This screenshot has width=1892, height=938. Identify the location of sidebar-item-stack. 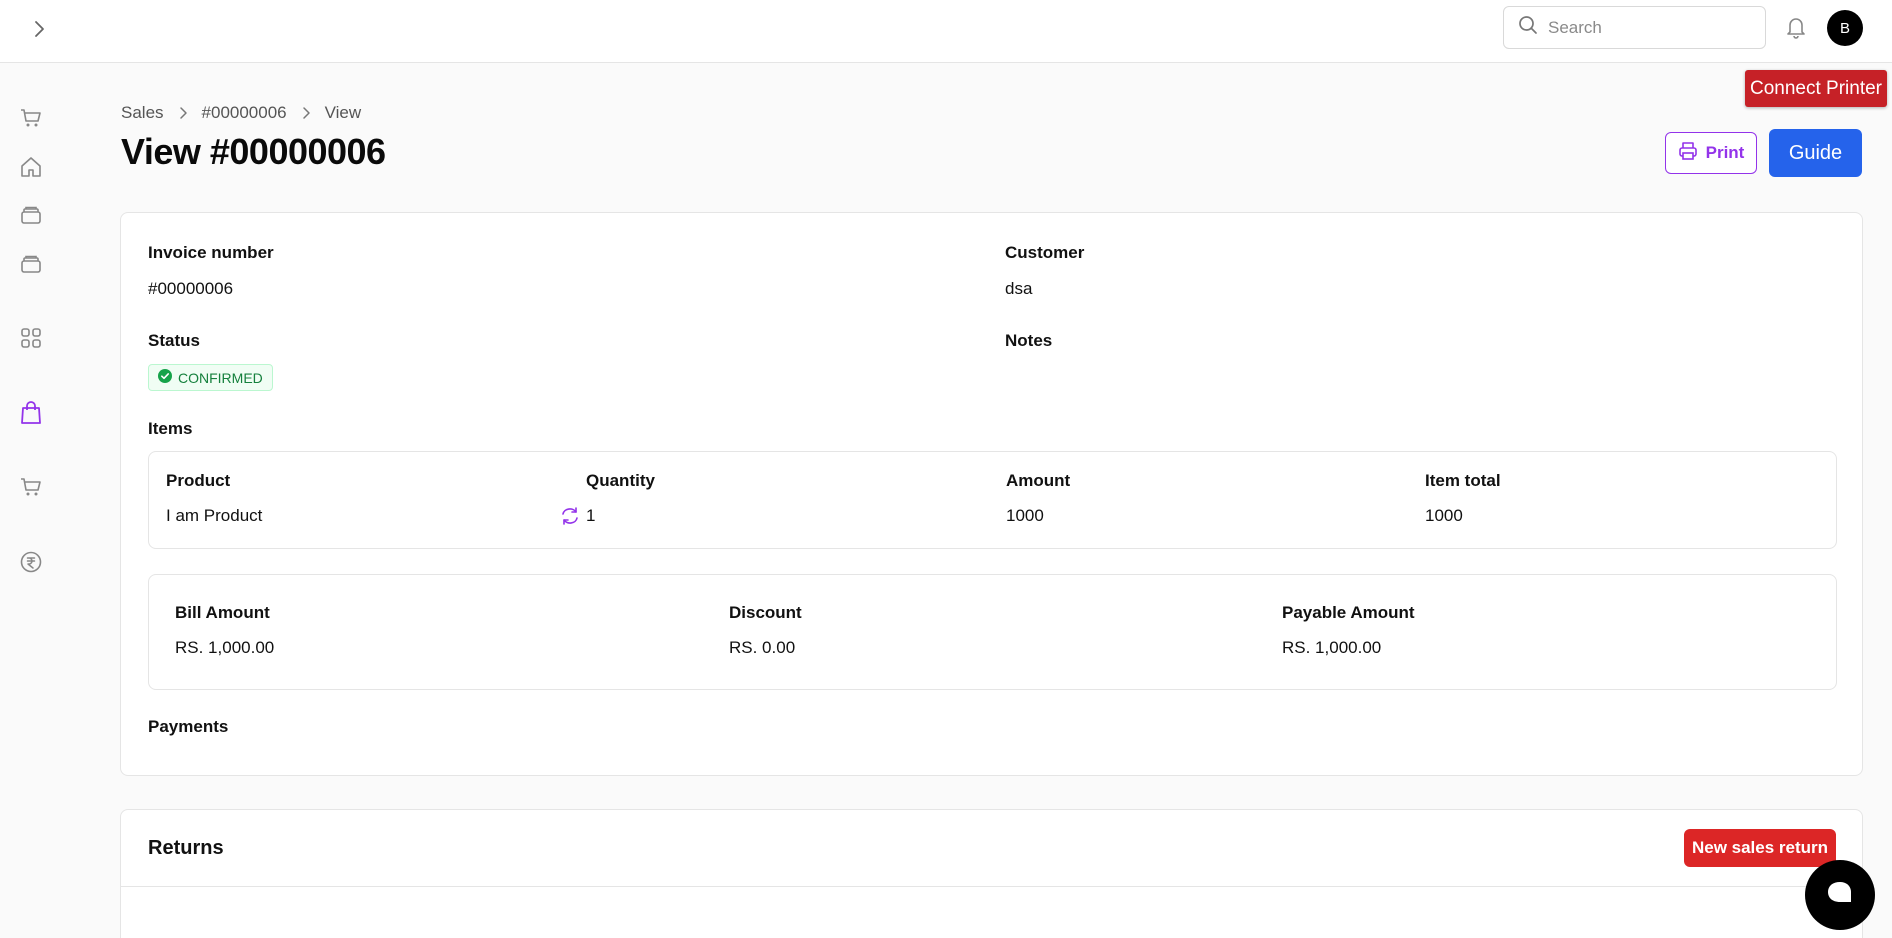
(31, 217).